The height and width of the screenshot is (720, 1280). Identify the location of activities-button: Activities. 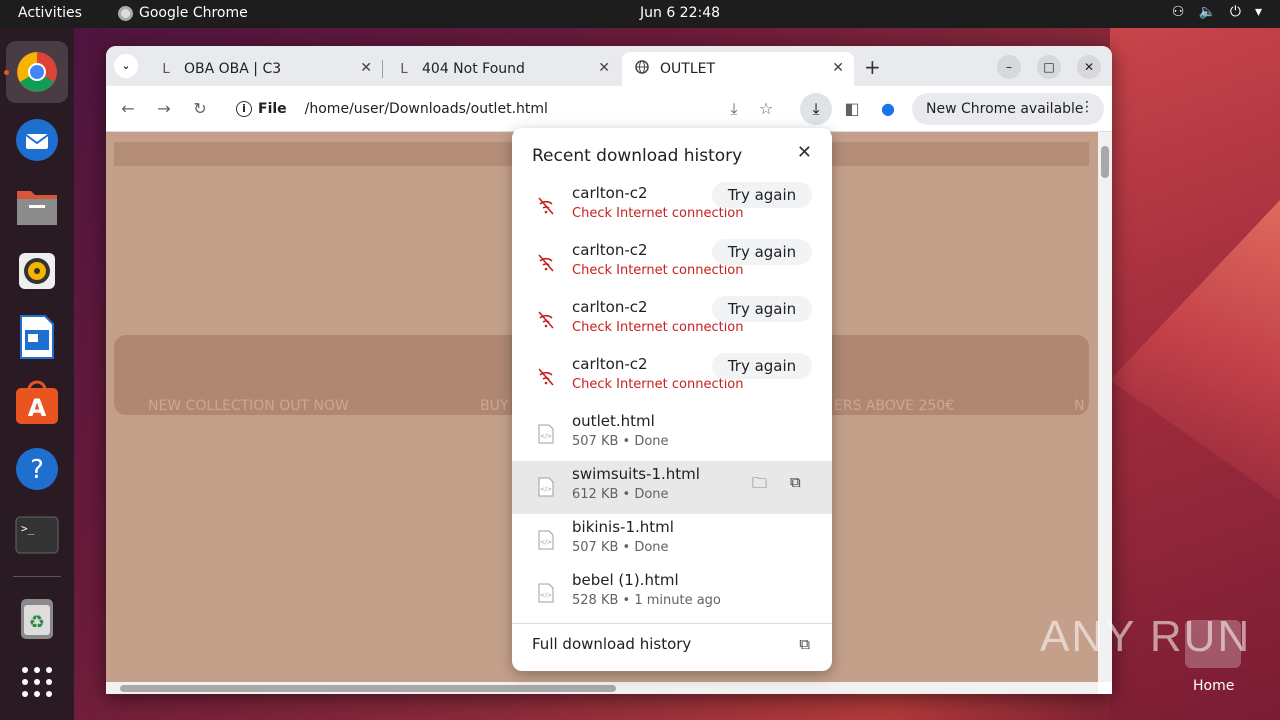
(50, 13).